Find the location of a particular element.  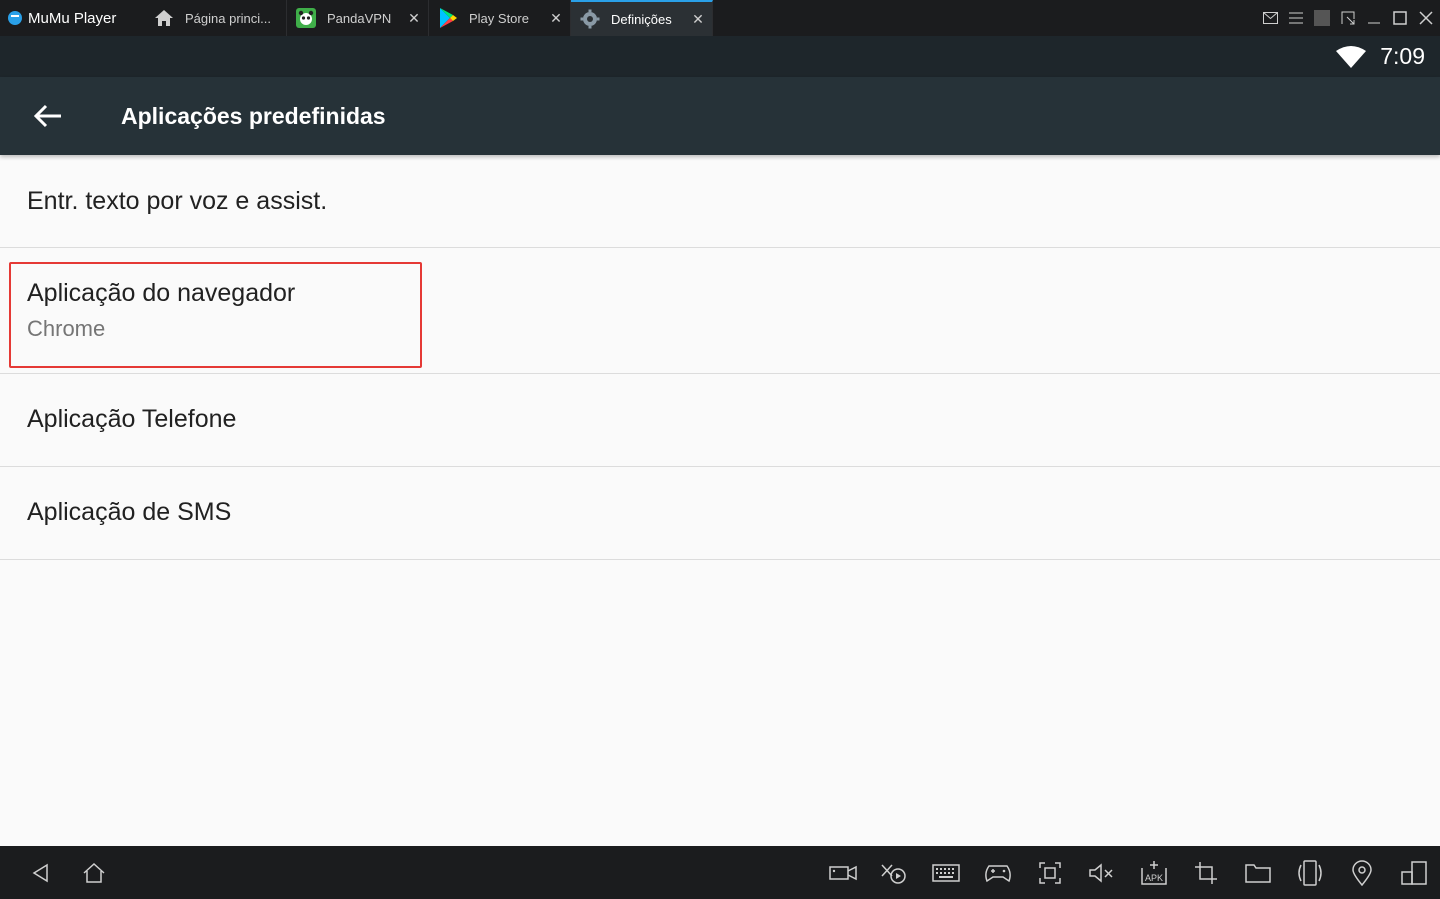

list-item-phone-app: Aplicação Telefone is located at coordinates (720, 420).